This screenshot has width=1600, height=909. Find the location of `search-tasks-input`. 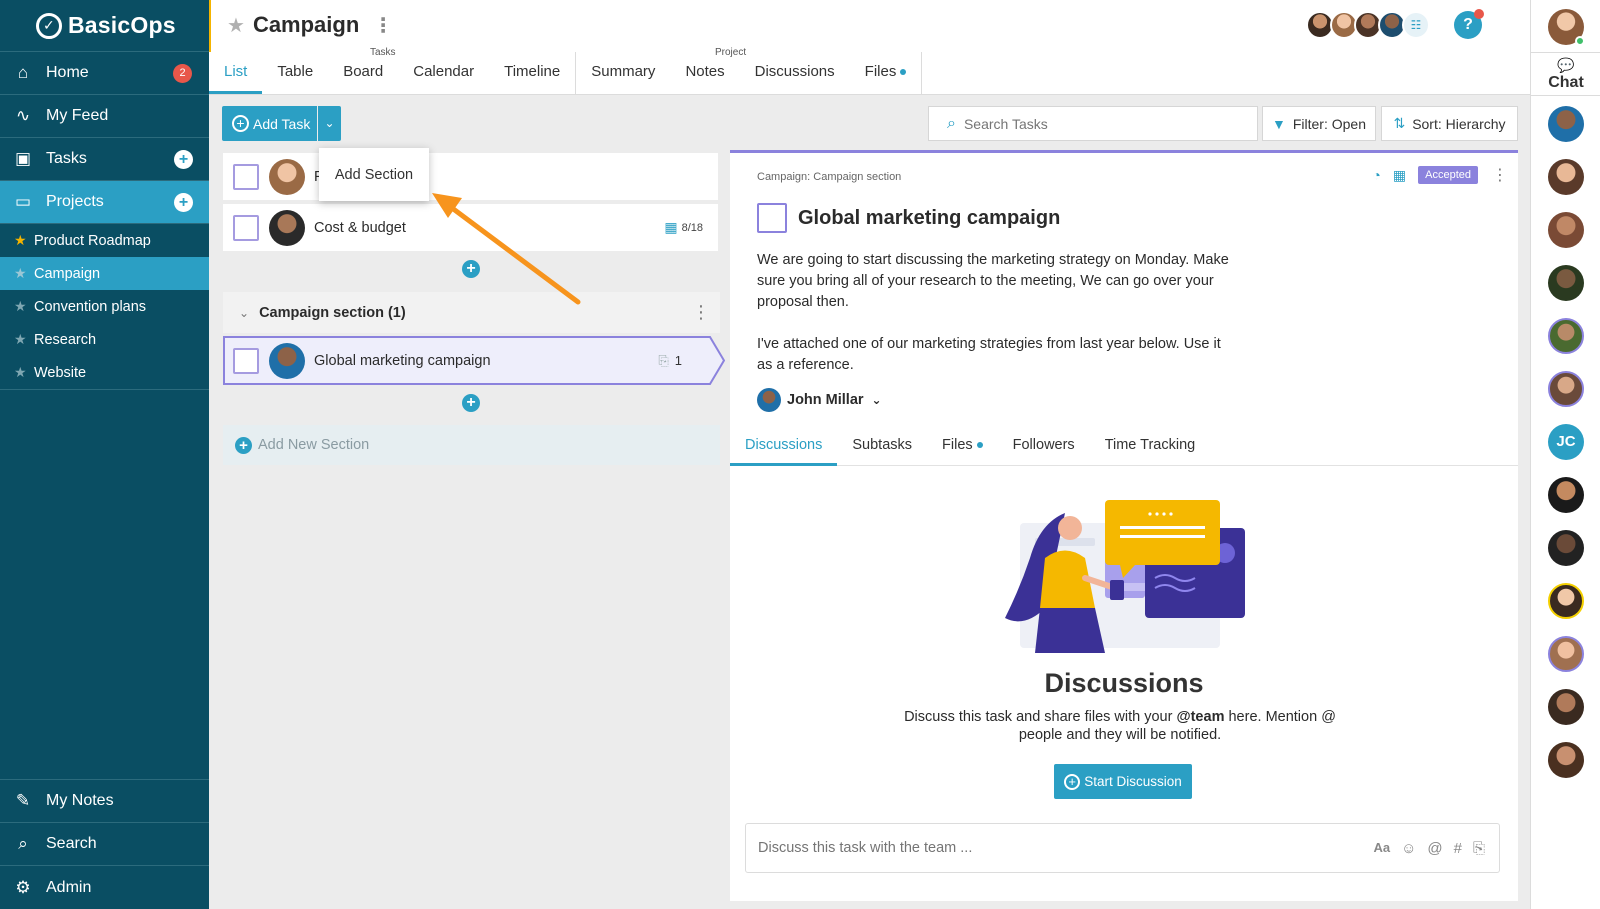

search-tasks-input is located at coordinates (1093, 123).